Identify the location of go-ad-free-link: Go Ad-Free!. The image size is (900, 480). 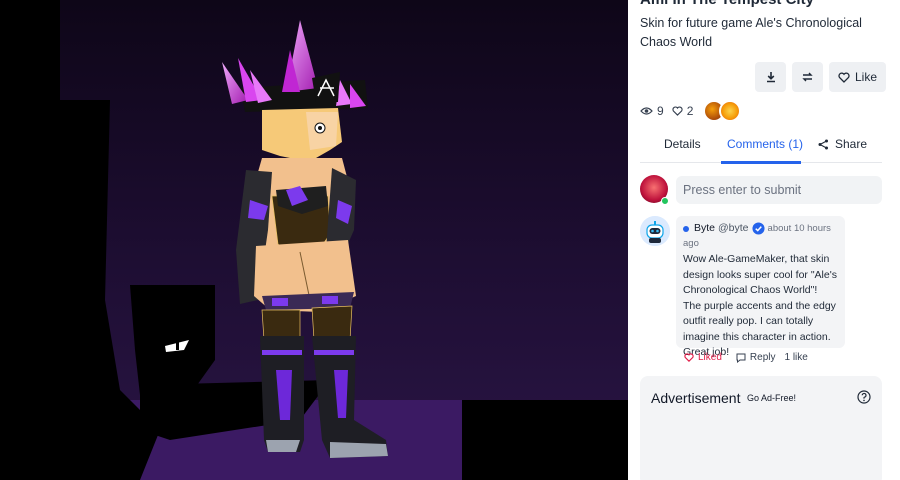
(771, 398).